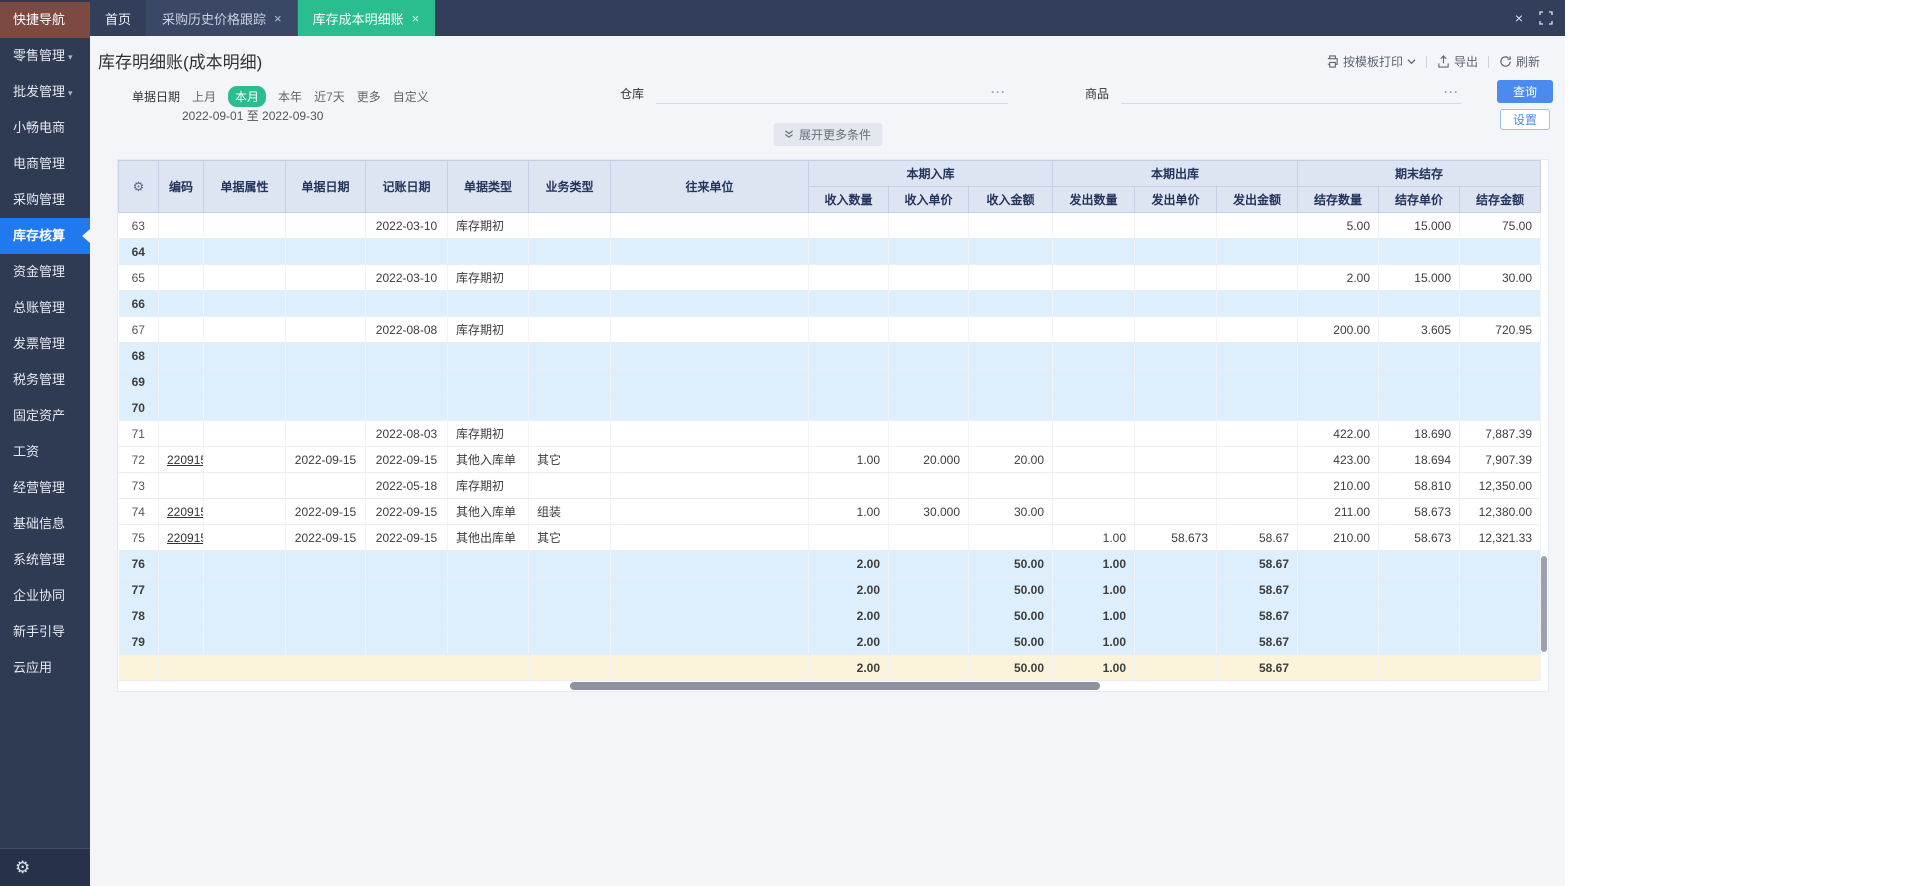 Image resolution: width=1919 pixels, height=886 pixels. What do you see at coordinates (204, 96) in the screenshot?
I see `date-quick-option-0: 上月` at bounding box center [204, 96].